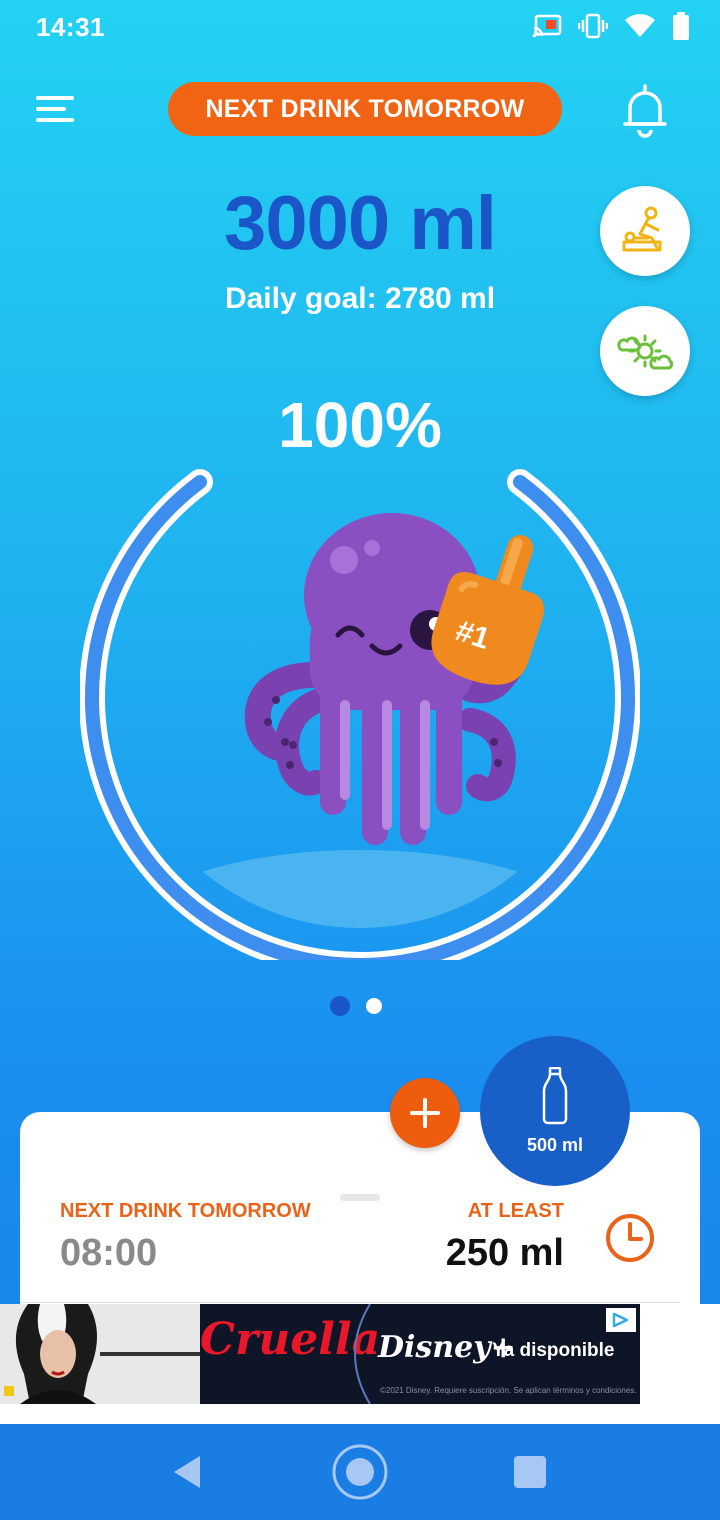 This screenshot has height=1520, width=720. What do you see at coordinates (611, 26) in the screenshot?
I see `status-icons` at bounding box center [611, 26].